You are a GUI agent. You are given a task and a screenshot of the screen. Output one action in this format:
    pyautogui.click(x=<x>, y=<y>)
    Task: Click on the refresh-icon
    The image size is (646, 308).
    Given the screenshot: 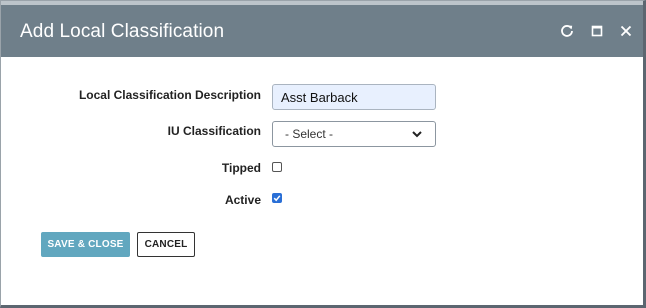 What is the action you would take?
    pyautogui.click(x=567, y=31)
    